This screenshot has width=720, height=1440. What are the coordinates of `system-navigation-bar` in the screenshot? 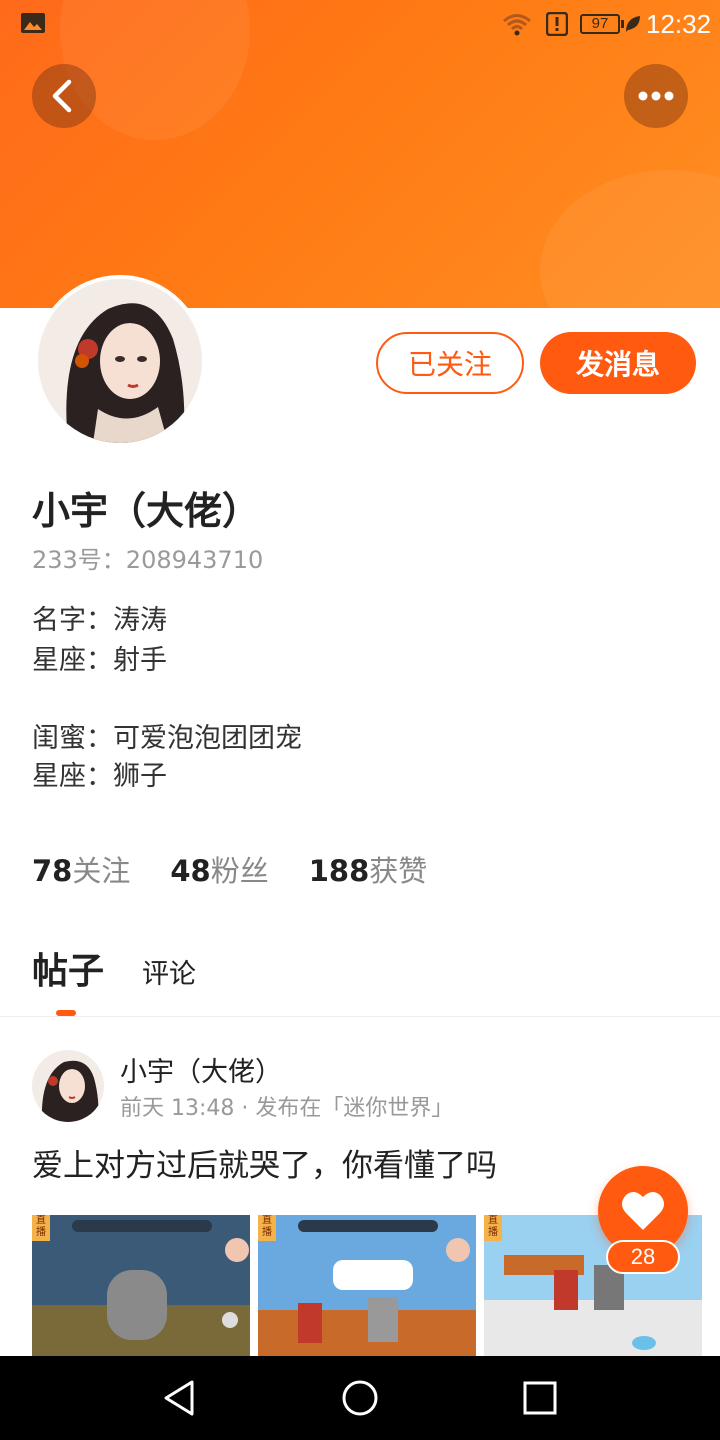 It's located at (360, 1398).